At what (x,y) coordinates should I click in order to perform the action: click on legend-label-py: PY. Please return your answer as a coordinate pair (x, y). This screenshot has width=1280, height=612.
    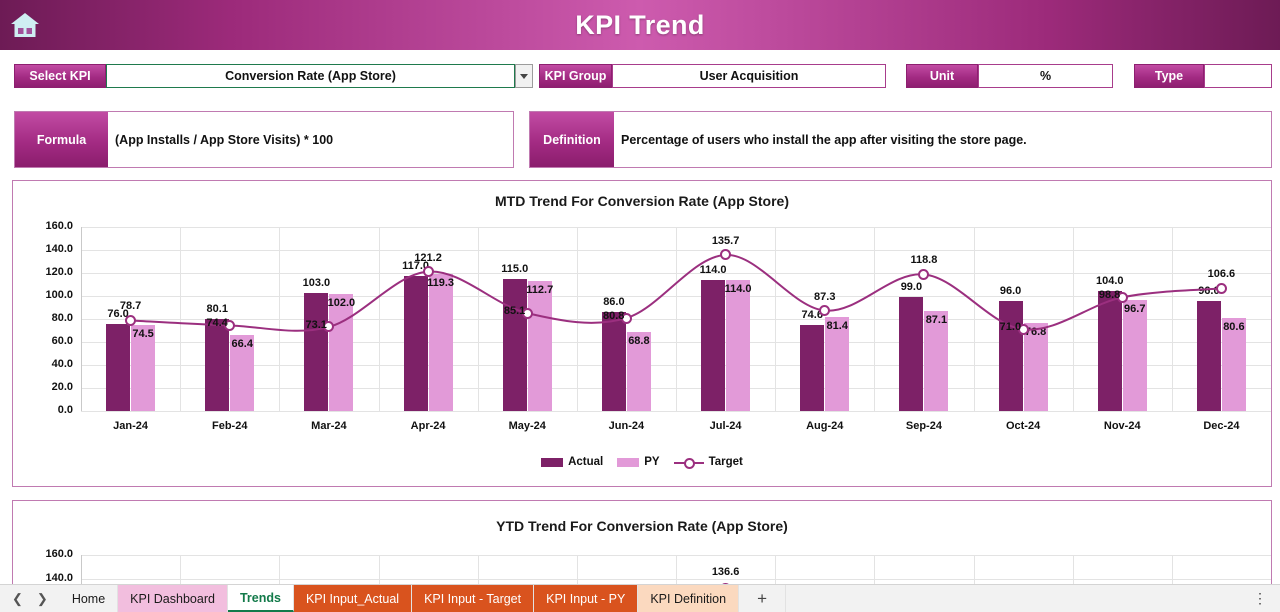
    Looking at the image, I should click on (652, 462).